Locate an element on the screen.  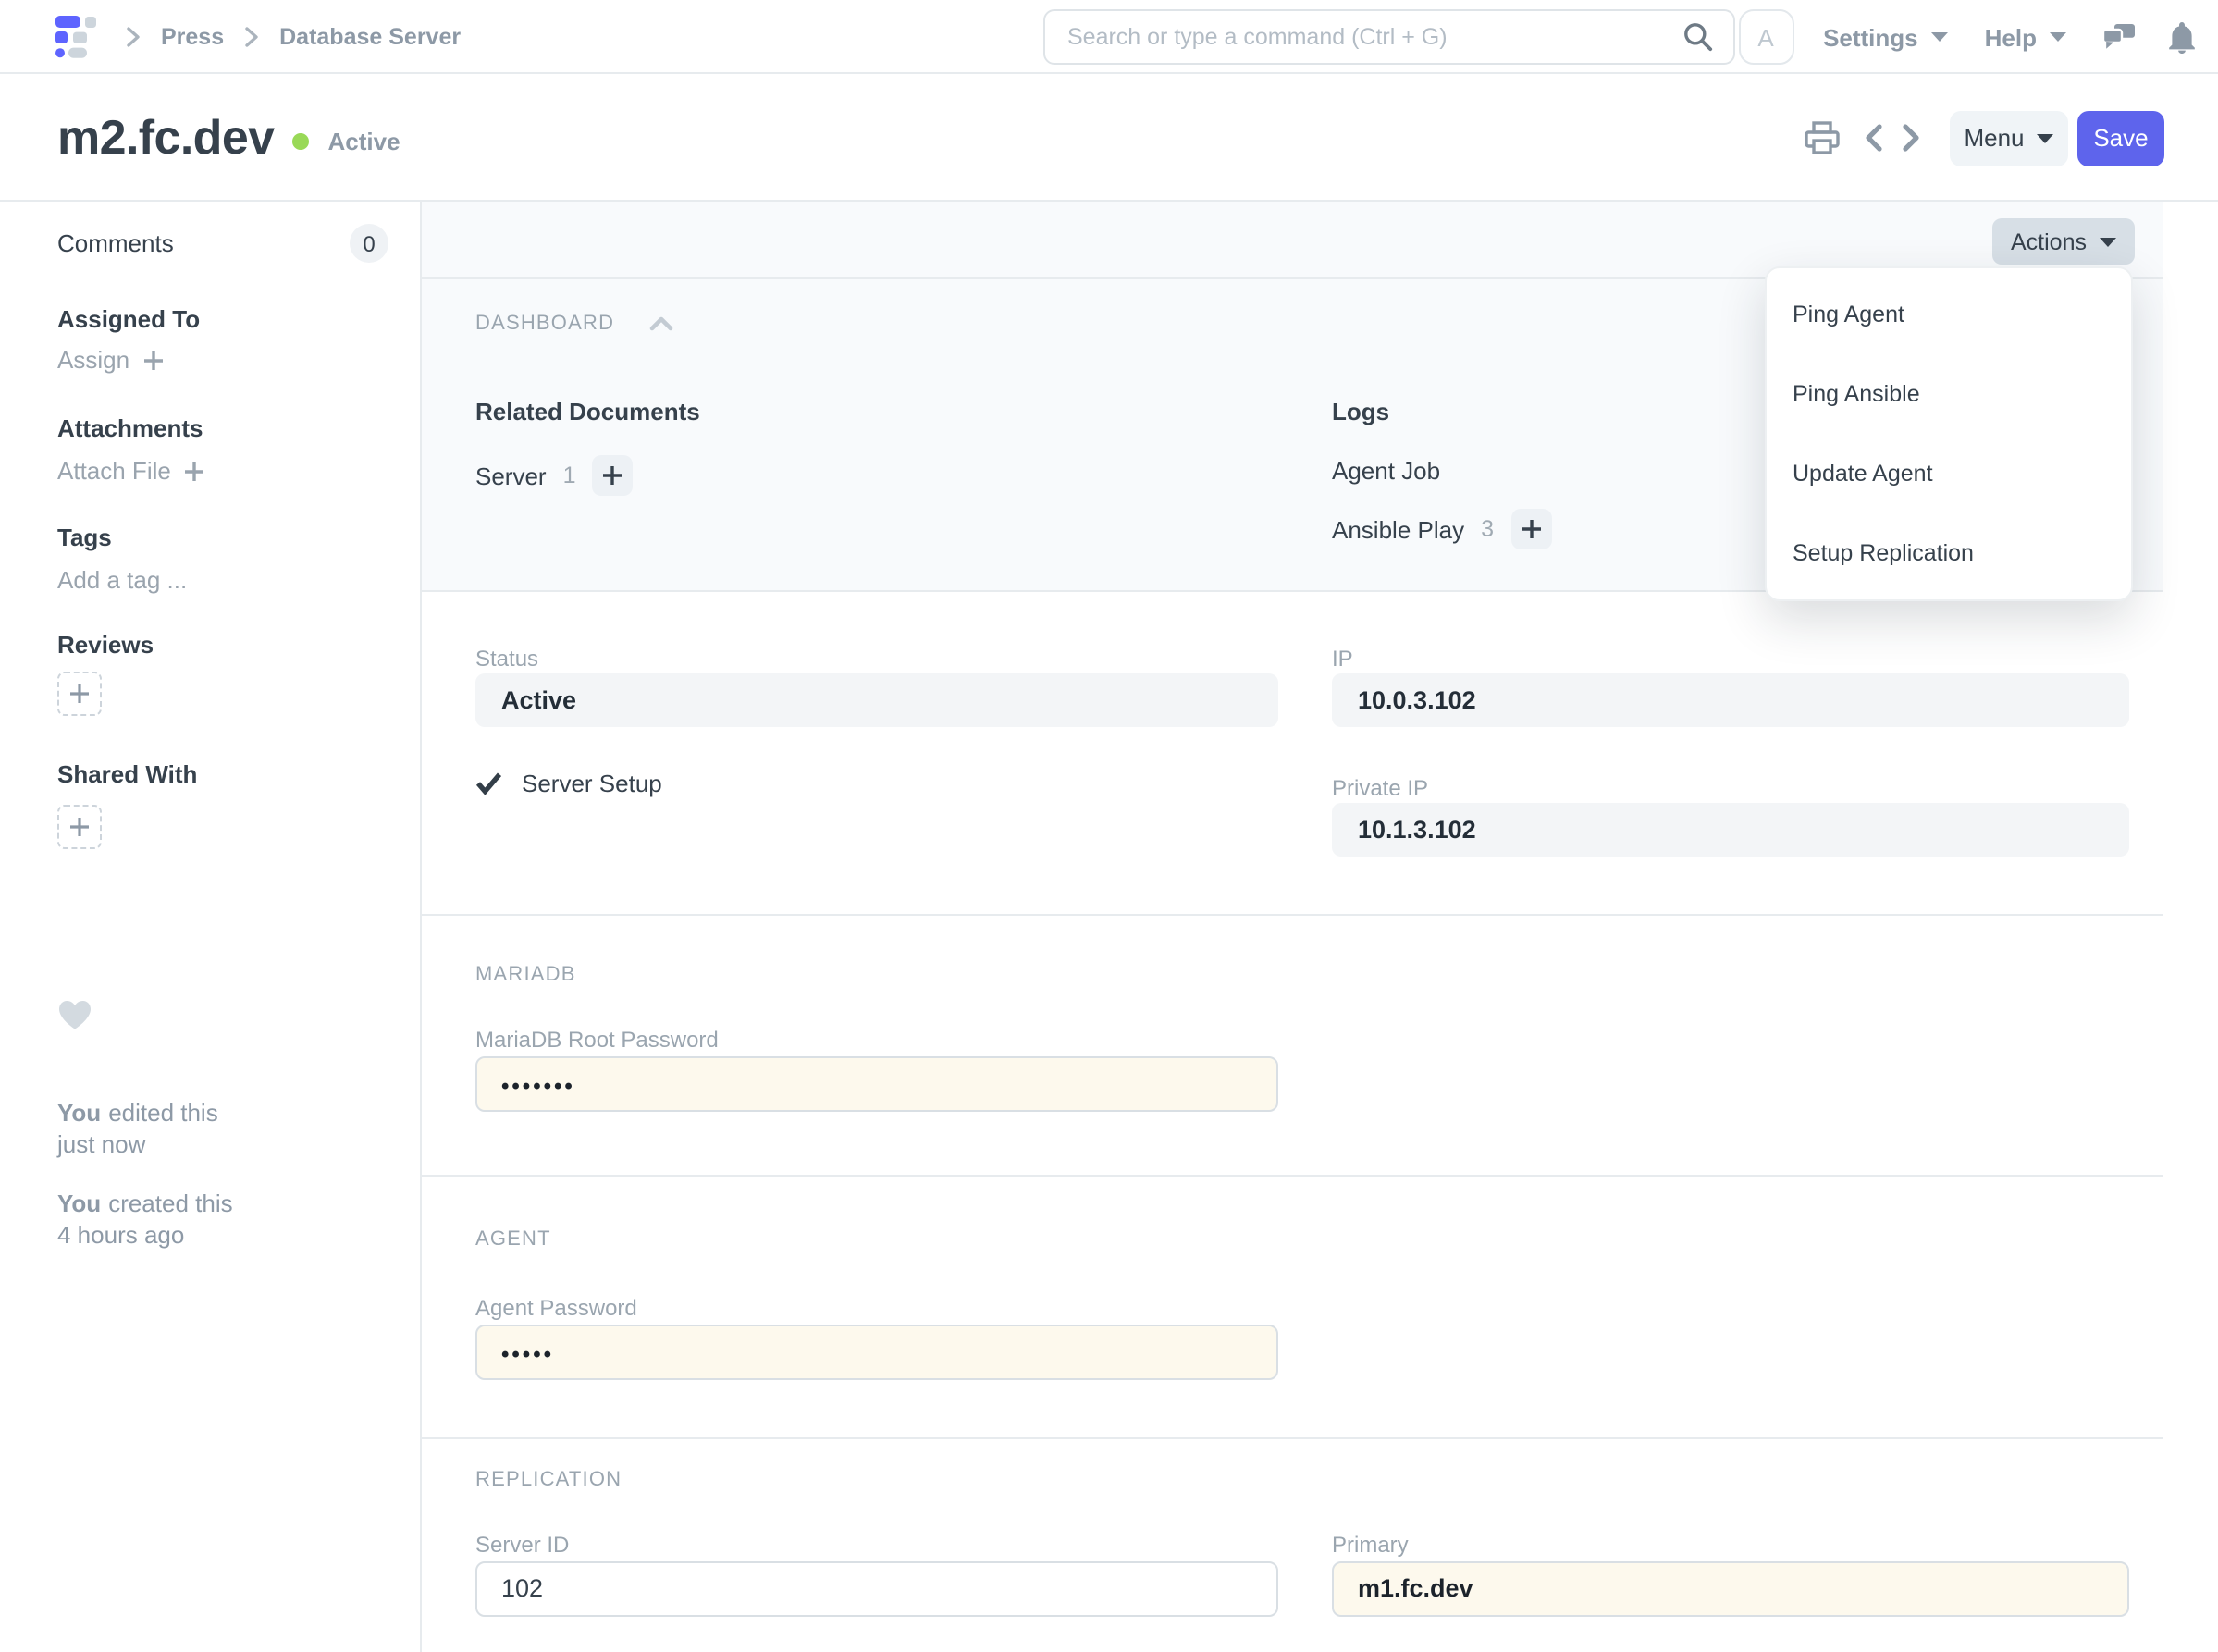
assign-button: Assign is located at coordinates (111, 360).